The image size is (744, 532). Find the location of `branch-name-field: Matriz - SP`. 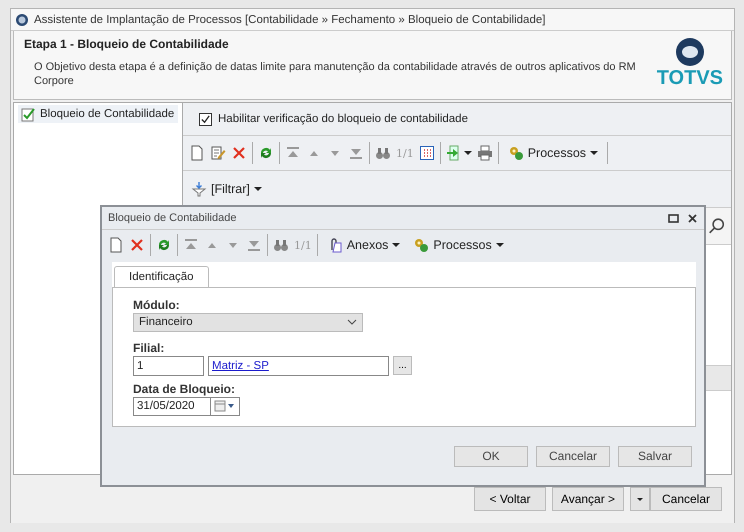

branch-name-field: Matriz - SP is located at coordinates (298, 366).